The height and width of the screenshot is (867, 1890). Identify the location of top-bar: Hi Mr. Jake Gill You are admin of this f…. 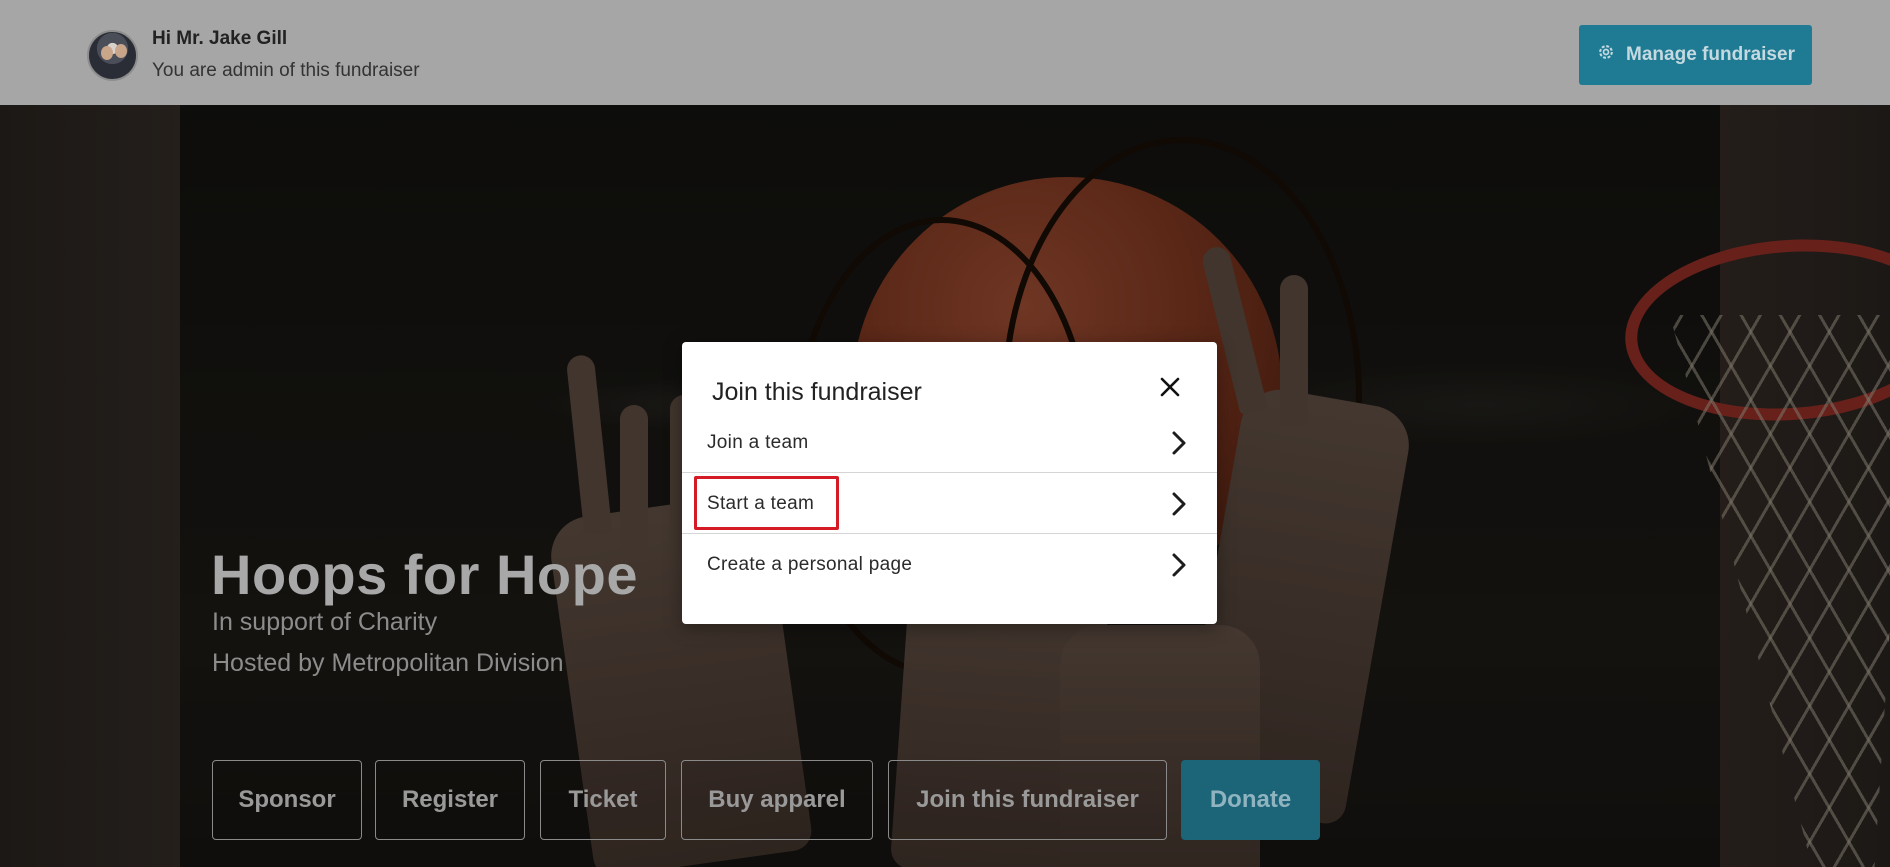
(945, 52).